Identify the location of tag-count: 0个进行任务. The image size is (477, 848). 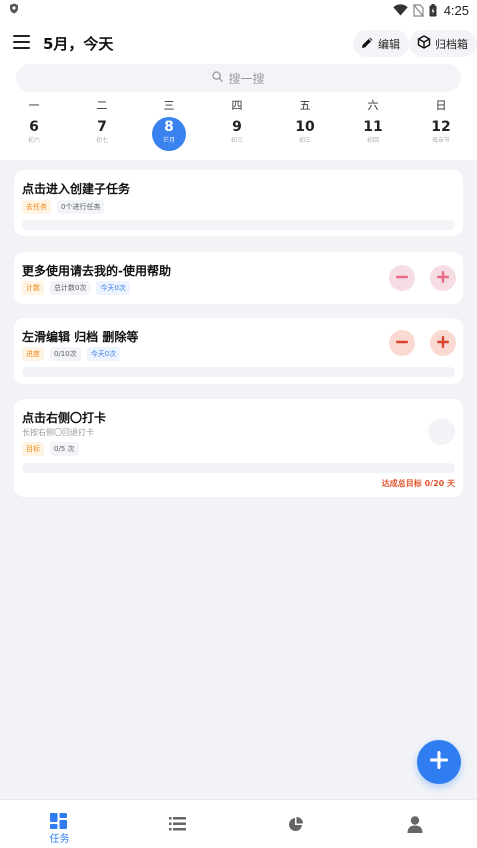
(81, 207).